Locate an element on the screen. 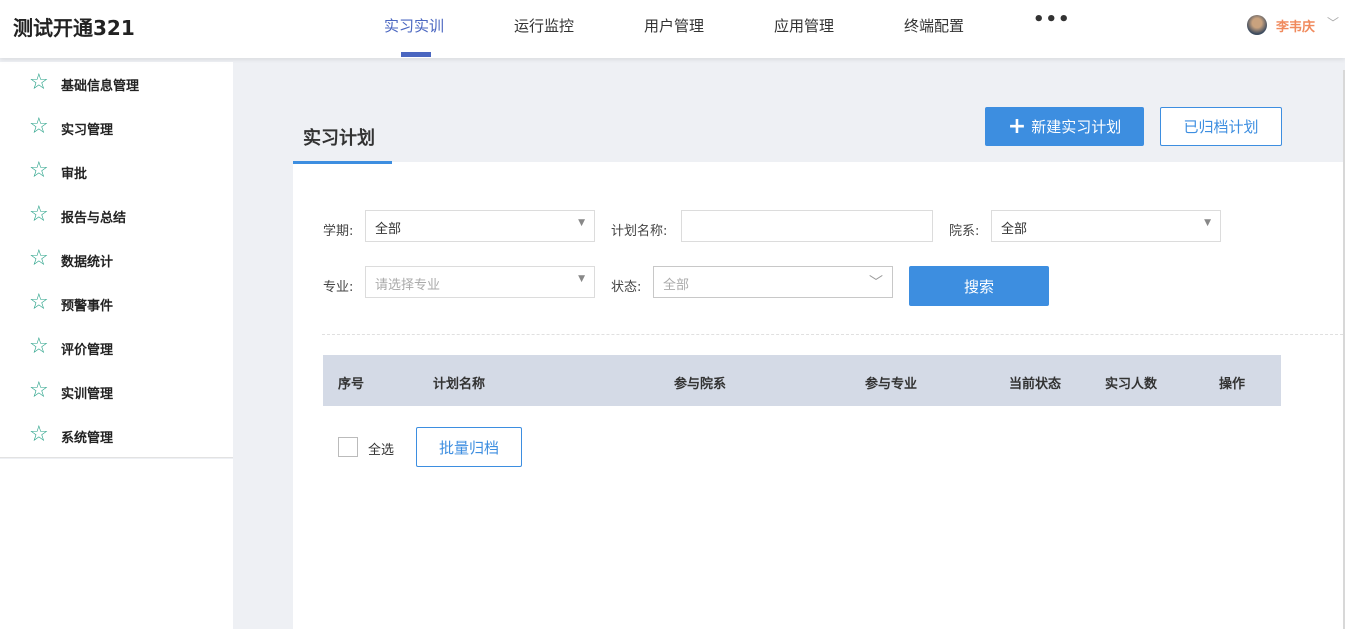 The width and height of the screenshot is (1345, 629). dept-select: 全部 ▼ is located at coordinates (1106, 226).